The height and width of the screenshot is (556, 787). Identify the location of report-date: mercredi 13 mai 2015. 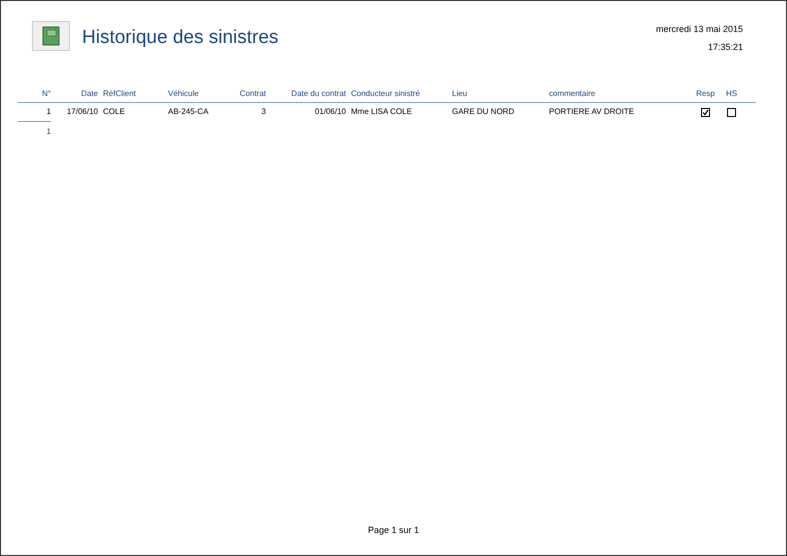
(699, 29).